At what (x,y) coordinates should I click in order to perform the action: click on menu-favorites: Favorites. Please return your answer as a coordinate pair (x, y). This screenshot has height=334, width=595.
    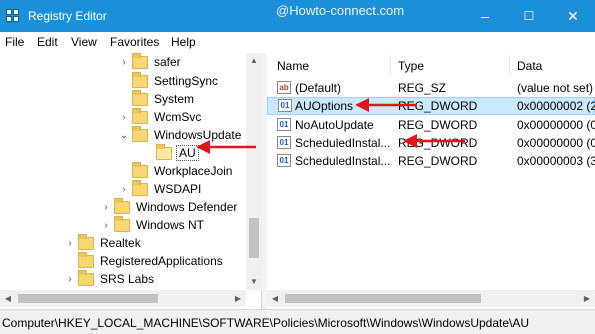
    Looking at the image, I should click on (134, 42).